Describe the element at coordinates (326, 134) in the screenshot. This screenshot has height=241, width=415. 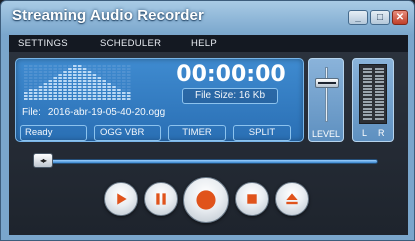
I see `level-label: LEVEL` at that location.